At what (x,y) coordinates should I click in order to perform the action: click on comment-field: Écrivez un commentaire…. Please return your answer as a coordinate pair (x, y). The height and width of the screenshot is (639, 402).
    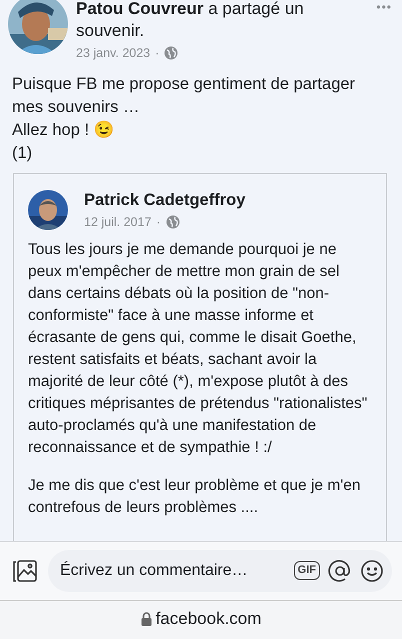
    Looking at the image, I should click on (173, 570).